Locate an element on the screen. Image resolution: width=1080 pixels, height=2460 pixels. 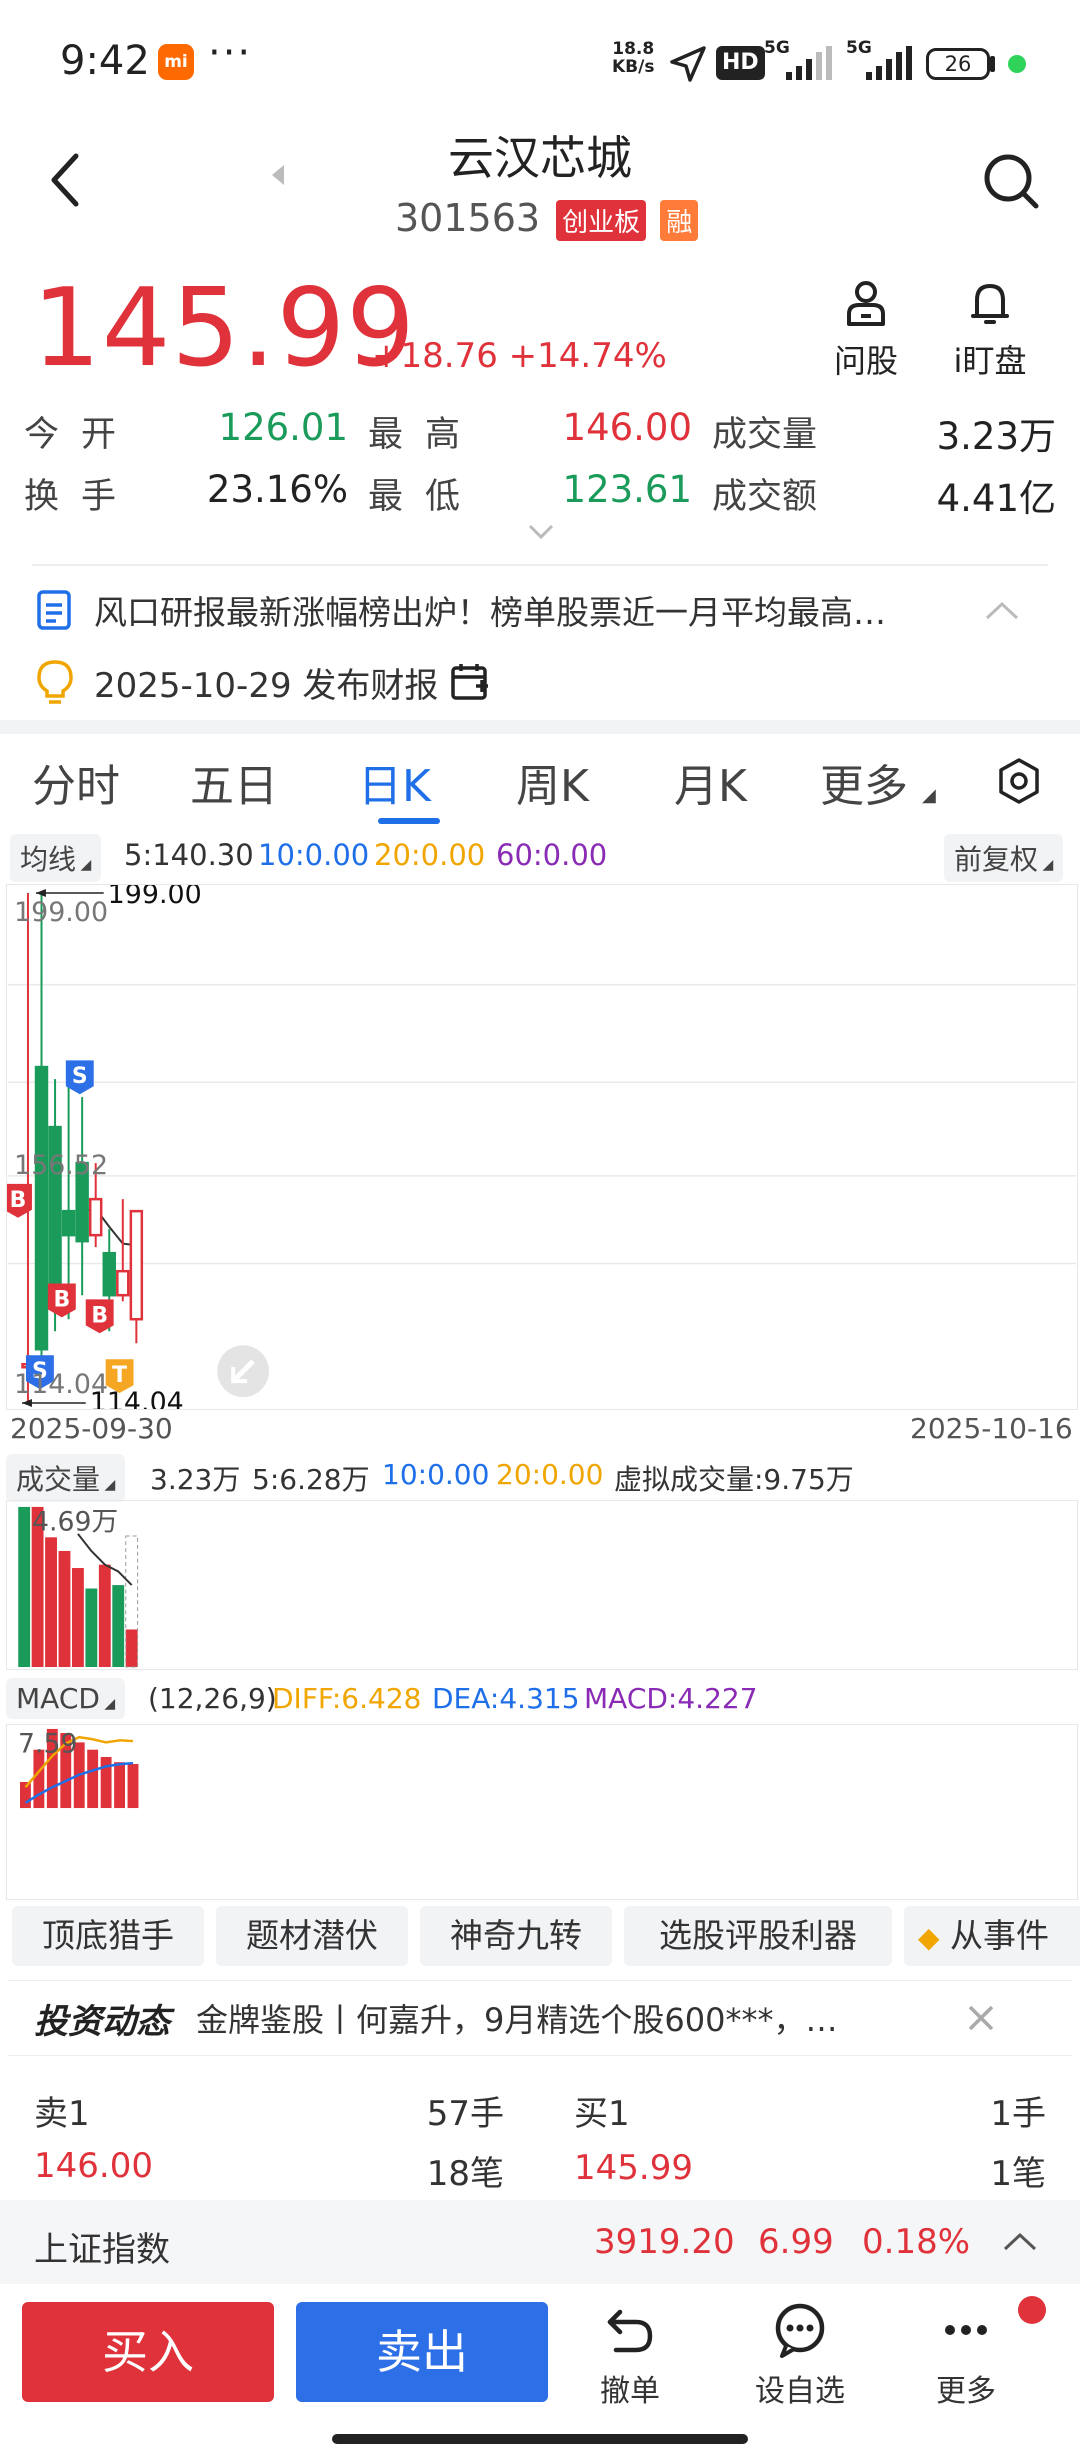
speed-value: 18.8 is located at coordinates (633, 49).